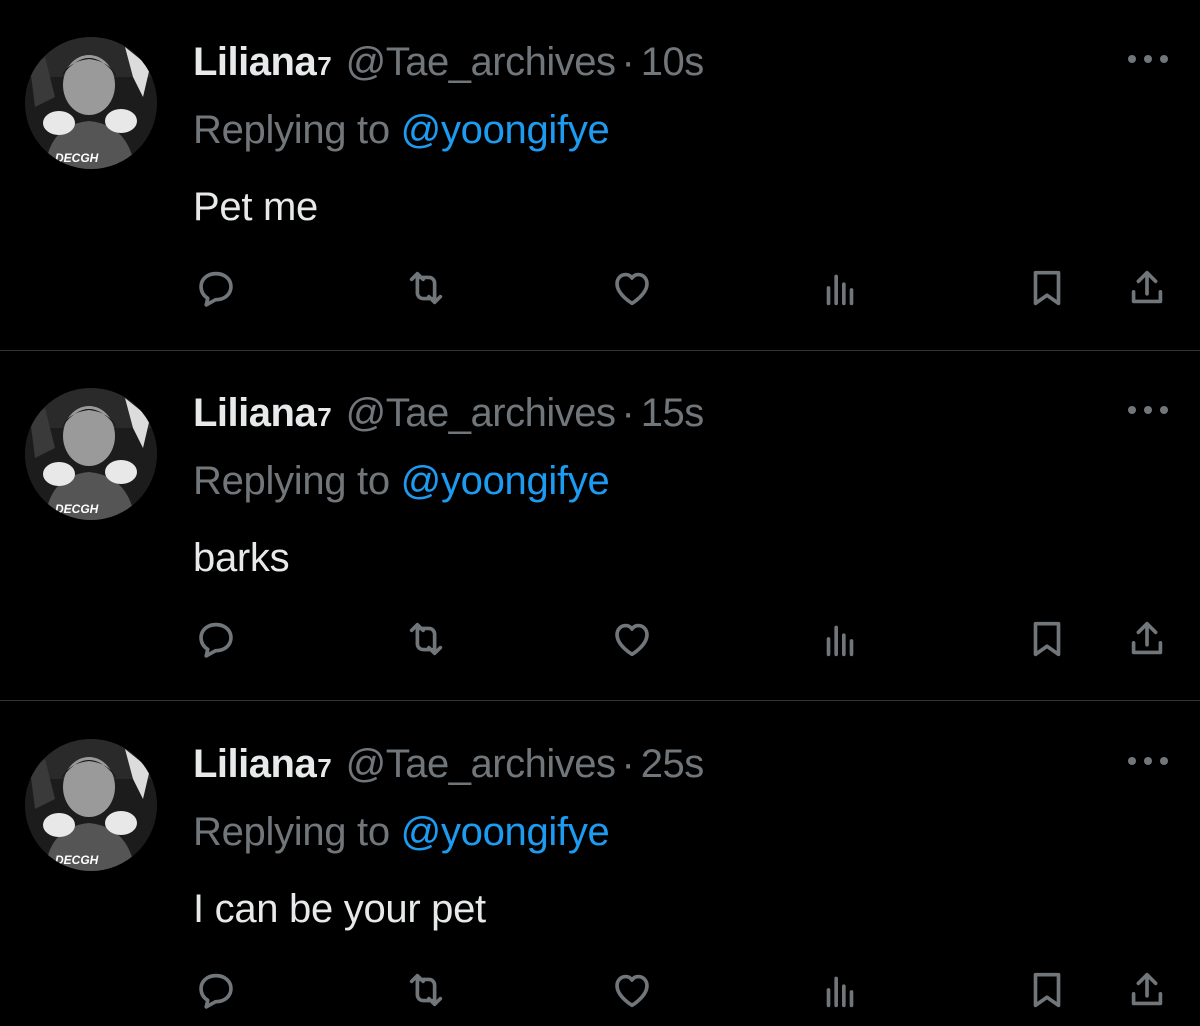  Describe the element at coordinates (673, 413) in the screenshot. I see `timestamp: 15s` at that location.